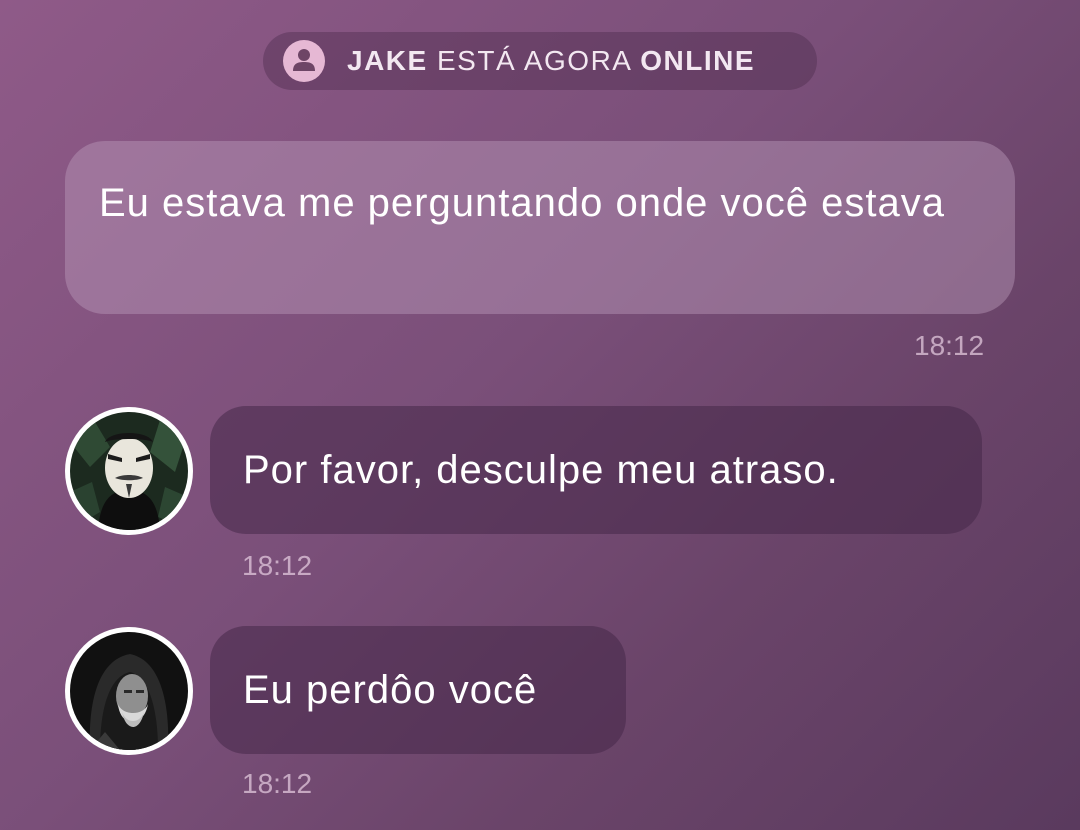  What do you see at coordinates (304, 61) in the screenshot?
I see `user-icon` at bounding box center [304, 61].